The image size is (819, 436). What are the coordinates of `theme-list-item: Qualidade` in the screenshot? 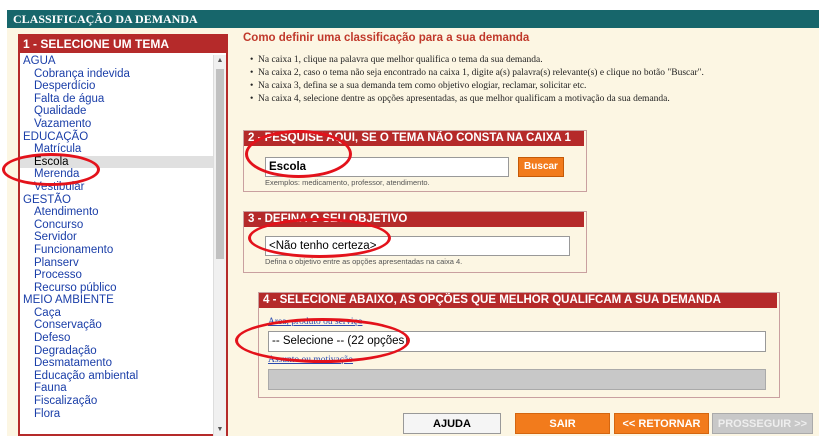 It's located at (118, 111).